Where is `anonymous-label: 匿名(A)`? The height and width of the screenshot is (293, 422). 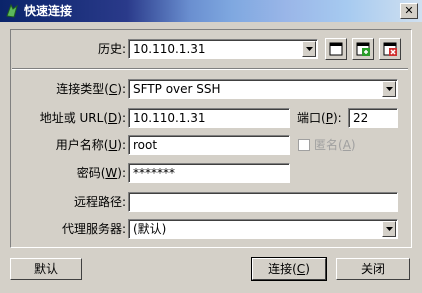
anonymous-label: 匿名(A) is located at coordinates (335, 145).